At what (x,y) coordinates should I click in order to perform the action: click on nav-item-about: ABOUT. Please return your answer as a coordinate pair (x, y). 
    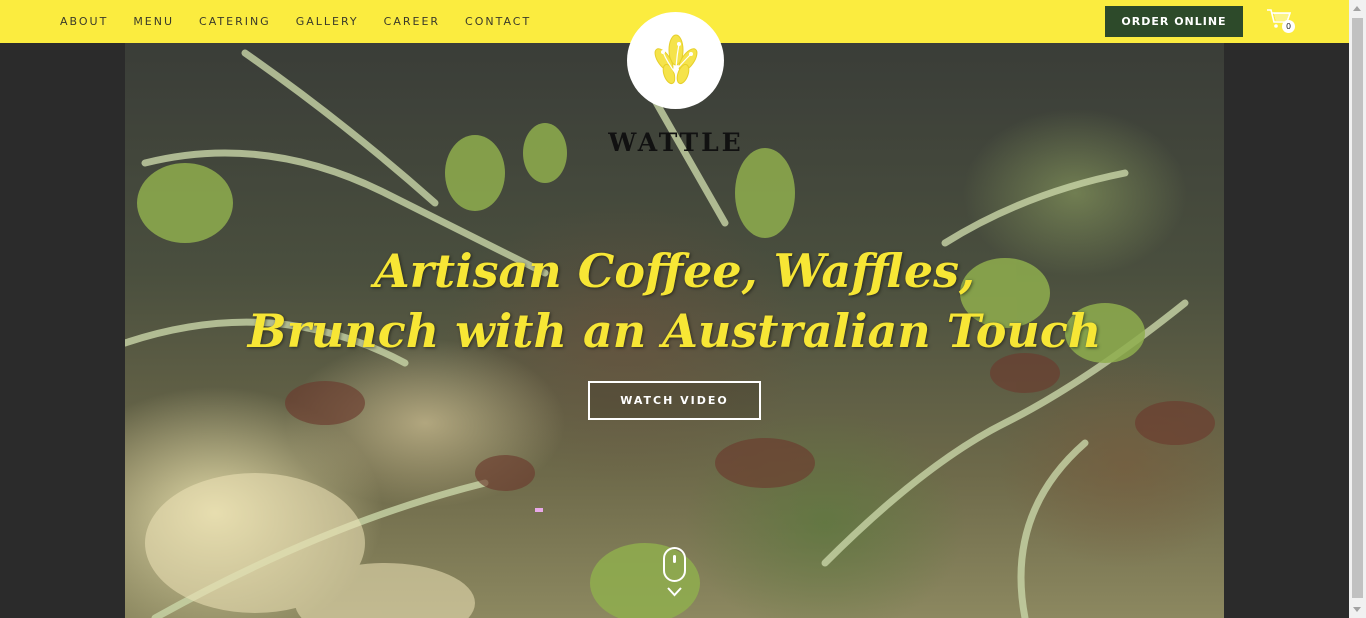
    Looking at the image, I should click on (84, 21).